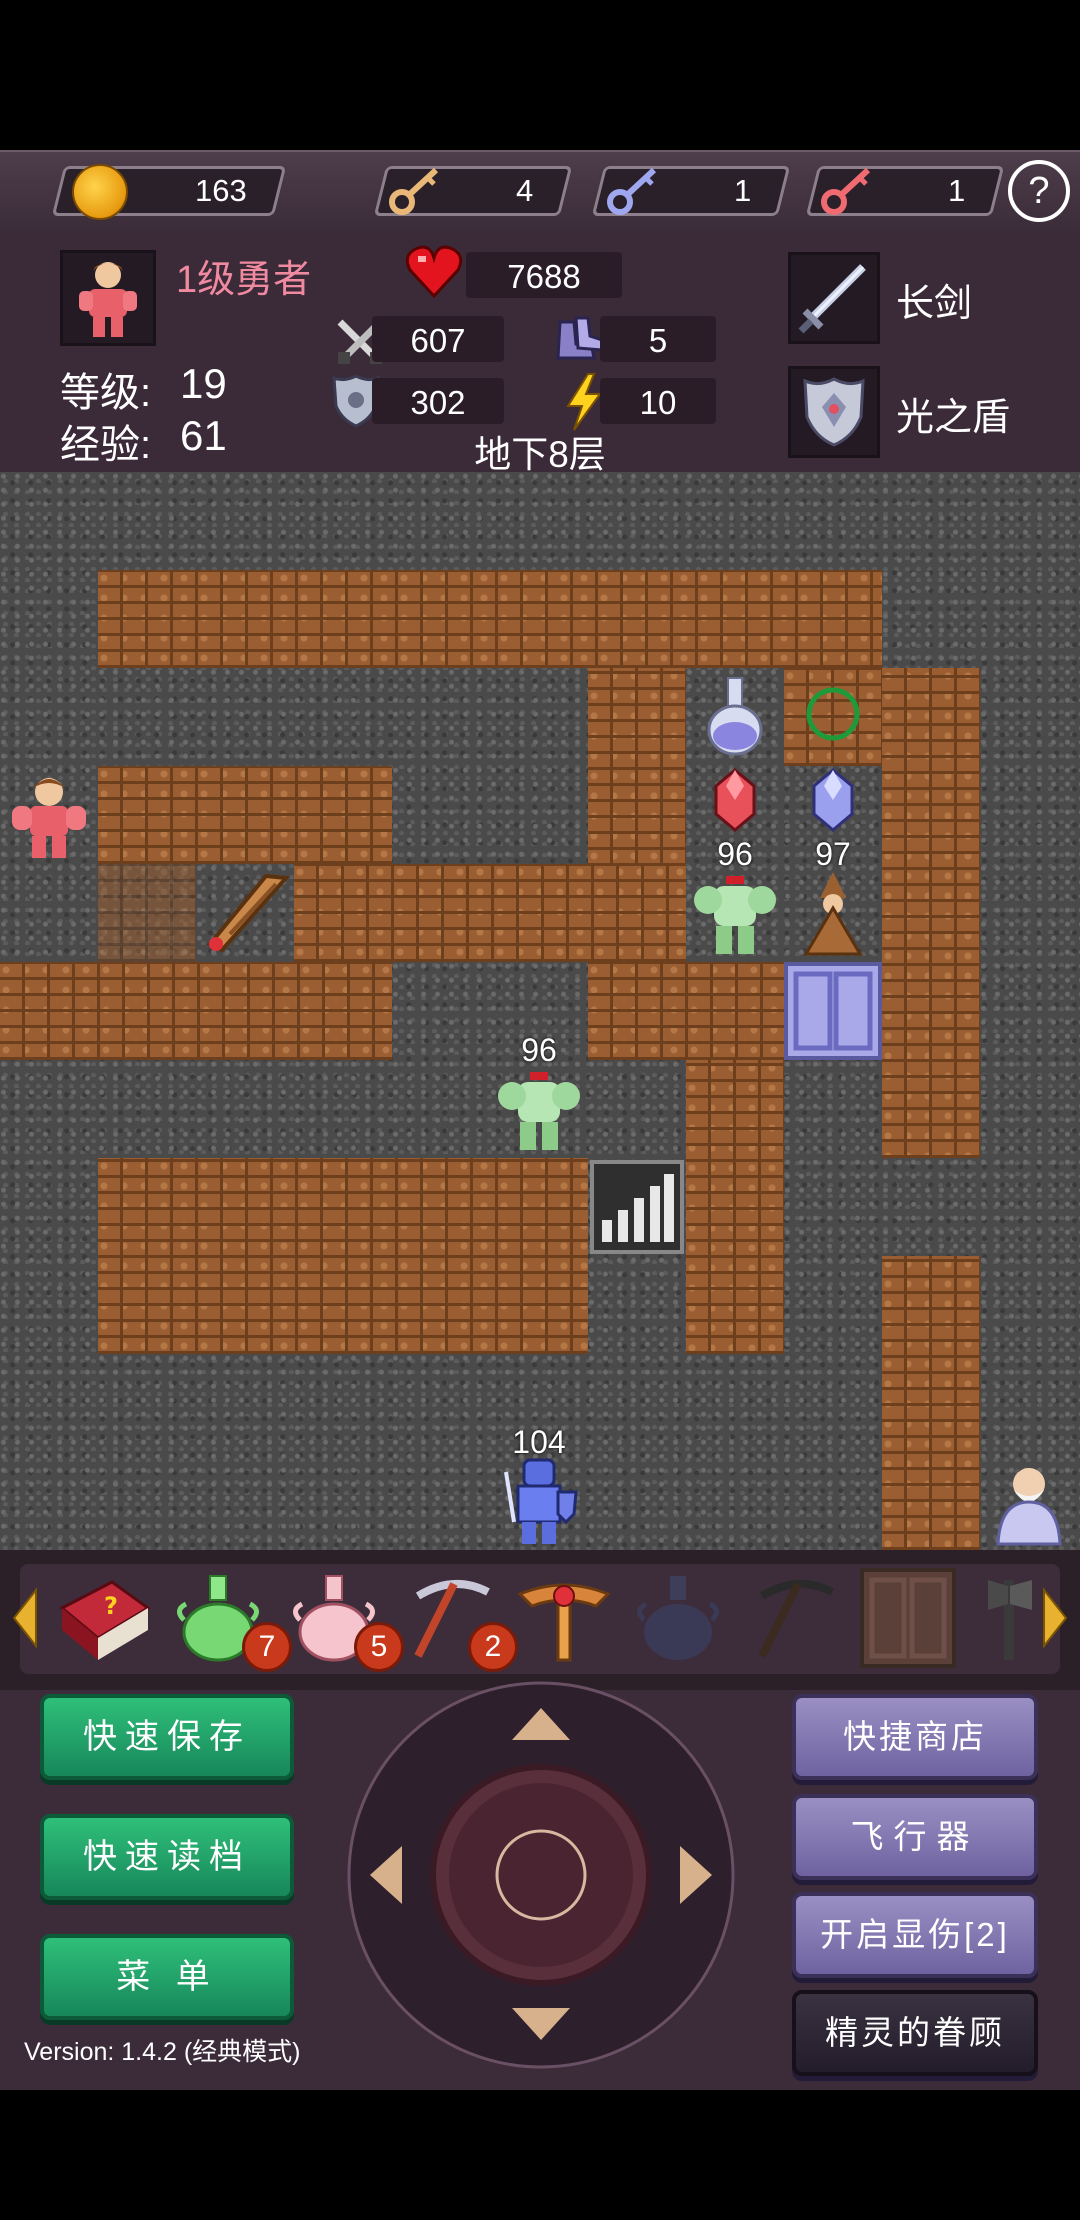  What do you see at coordinates (564, 1618) in the screenshot?
I see `cross-medal-icon` at bounding box center [564, 1618].